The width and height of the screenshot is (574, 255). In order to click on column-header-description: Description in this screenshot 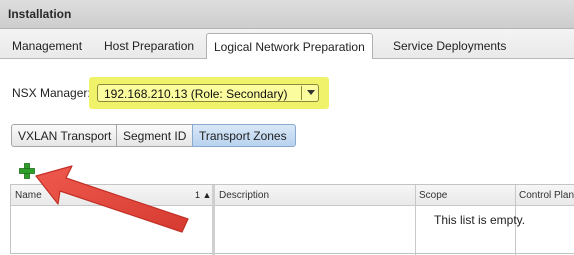, I will do `click(315, 195)`.